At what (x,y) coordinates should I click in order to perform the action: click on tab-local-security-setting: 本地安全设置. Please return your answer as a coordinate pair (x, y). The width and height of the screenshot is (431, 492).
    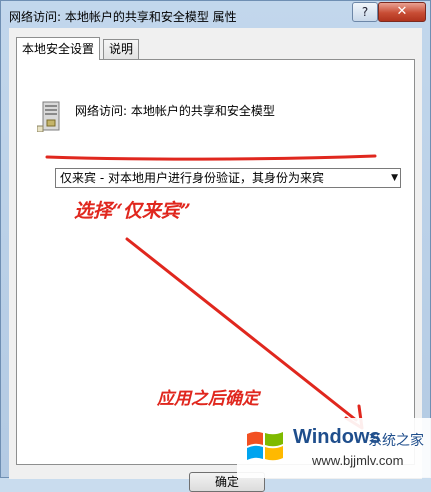
    Looking at the image, I should click on (58, 48).